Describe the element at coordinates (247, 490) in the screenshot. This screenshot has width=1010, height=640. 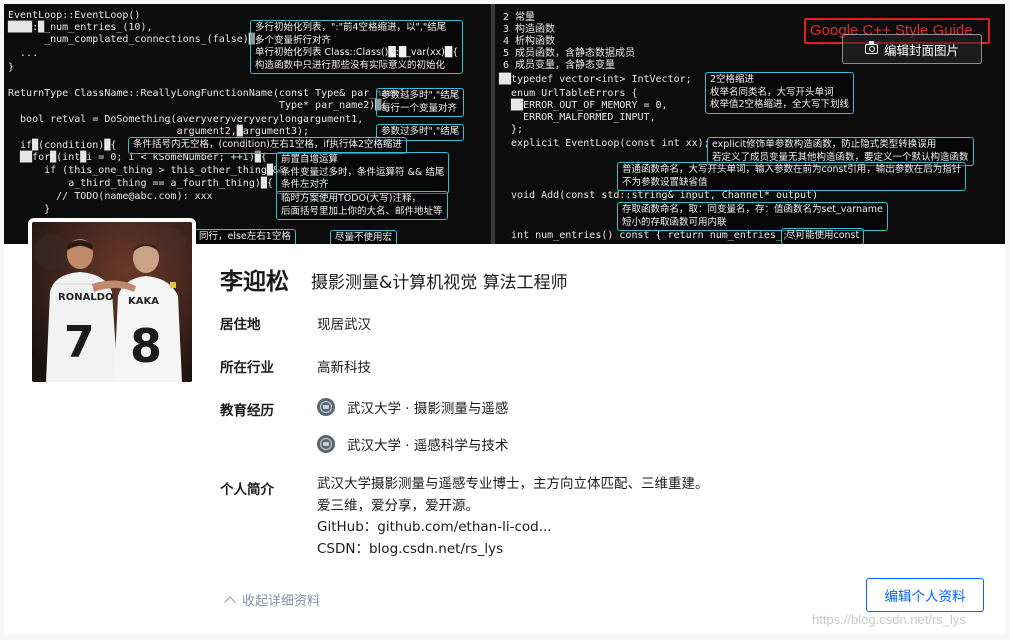
I see `bio-label: 个人简介` at that location.